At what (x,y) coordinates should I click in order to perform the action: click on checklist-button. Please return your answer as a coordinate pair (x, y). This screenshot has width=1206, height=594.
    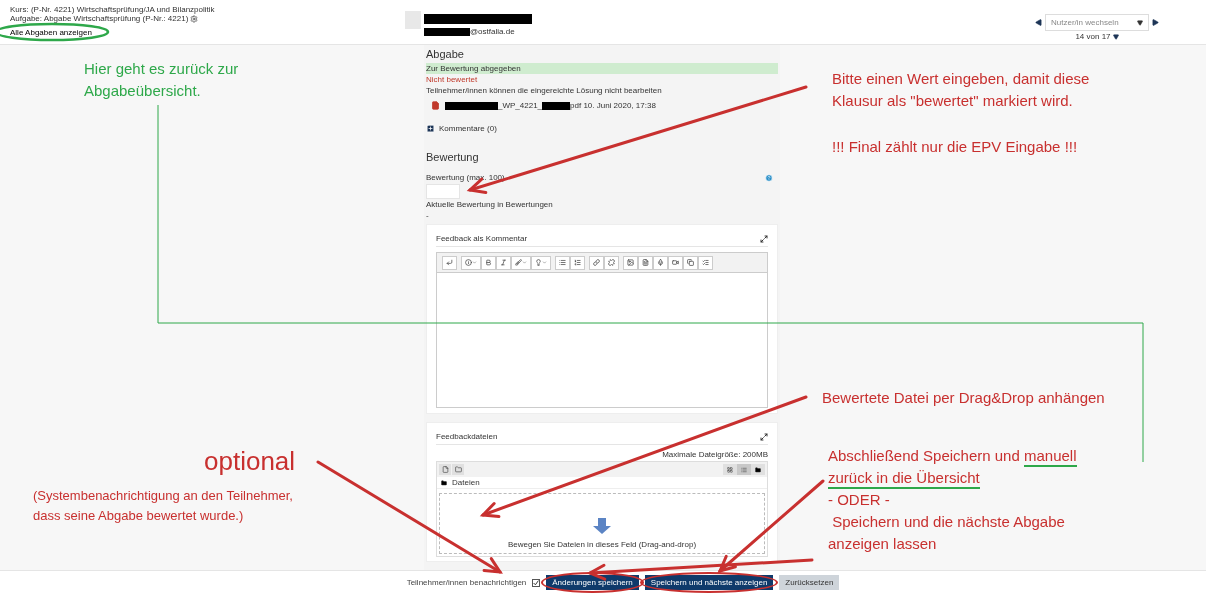
    Looking at the image, I should click on (705, 262).